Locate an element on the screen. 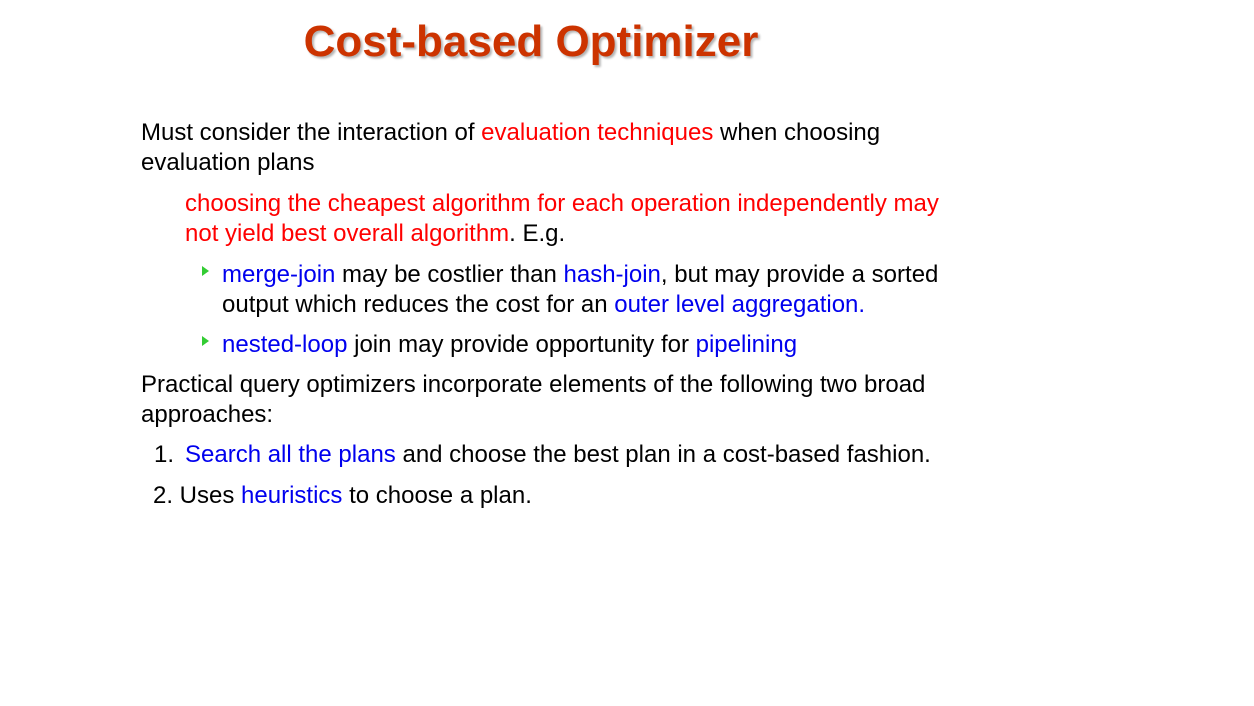  term-merge-join: merge-join is located at coordinates (279, 274).